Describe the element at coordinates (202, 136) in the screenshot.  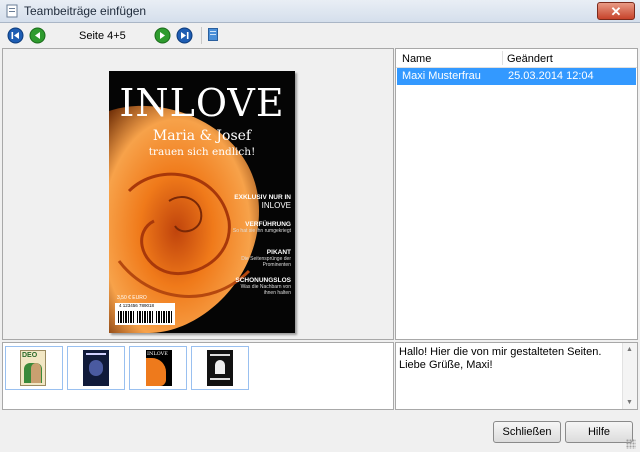
I see `cover-subtitle: Maria & Josef` at that location.